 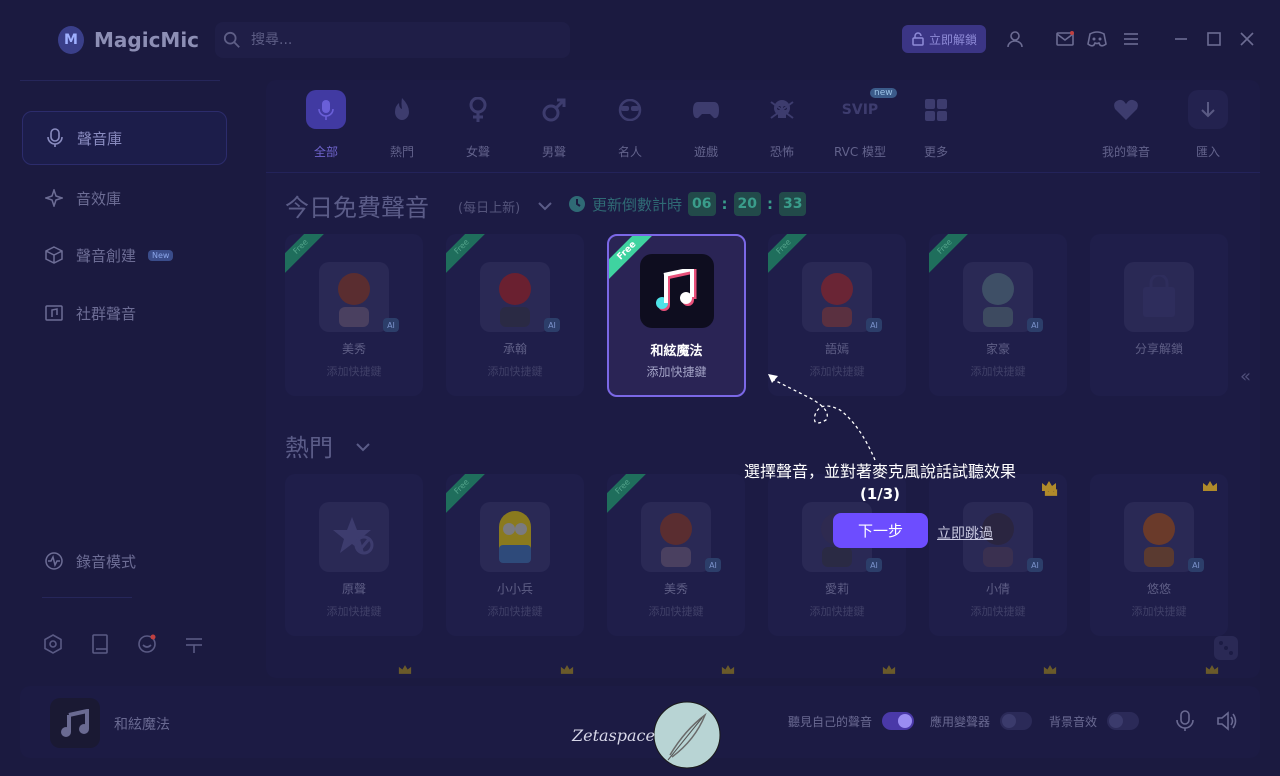 What do you see at coordinates (880, 530) in the screenshot?
I see `next-step-button: 下一步` at bounding box center [880, 530].